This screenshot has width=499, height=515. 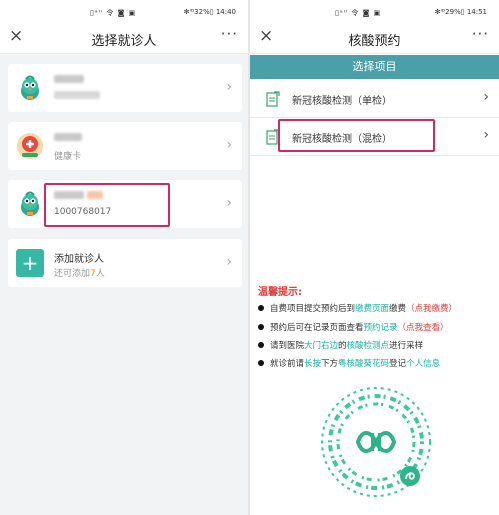 I want to click on tip-line-4: 就诊前请长按下方粤核酸葵花码登记个人信息, so click(x=349, y=363).